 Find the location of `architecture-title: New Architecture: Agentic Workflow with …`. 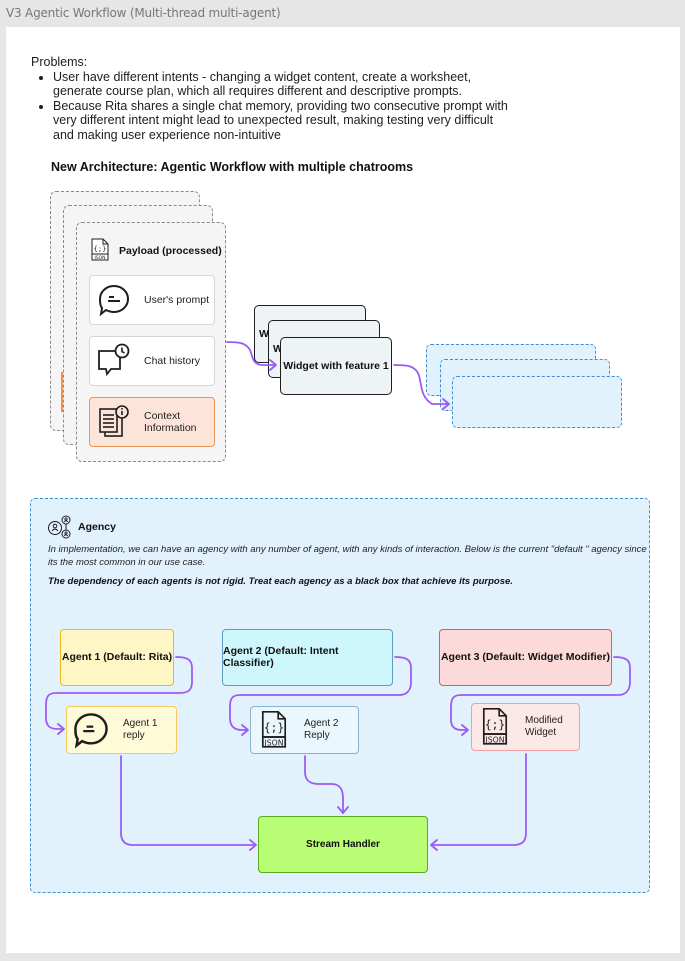

architecture-title: New Architecture: Agentic Workflow with … is located at coordinates (232, 167).